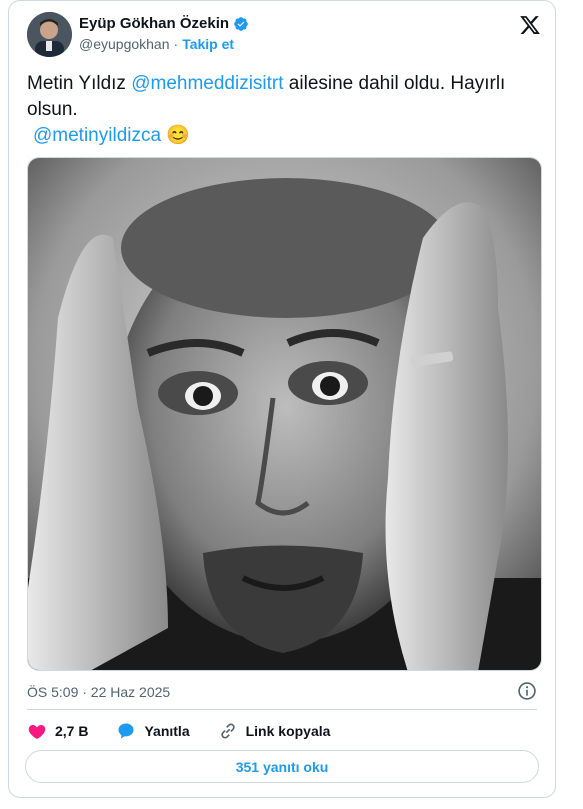  Describe the element at coordinates (72, 731) in the screenshot. I see `like-count: 2,7 B` at that location.